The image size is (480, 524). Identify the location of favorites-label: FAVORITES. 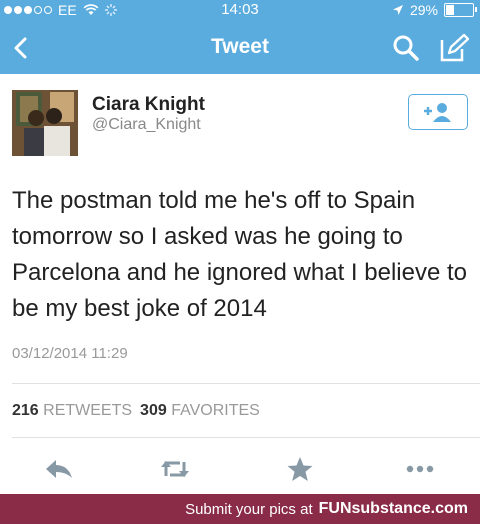
(215, 410).